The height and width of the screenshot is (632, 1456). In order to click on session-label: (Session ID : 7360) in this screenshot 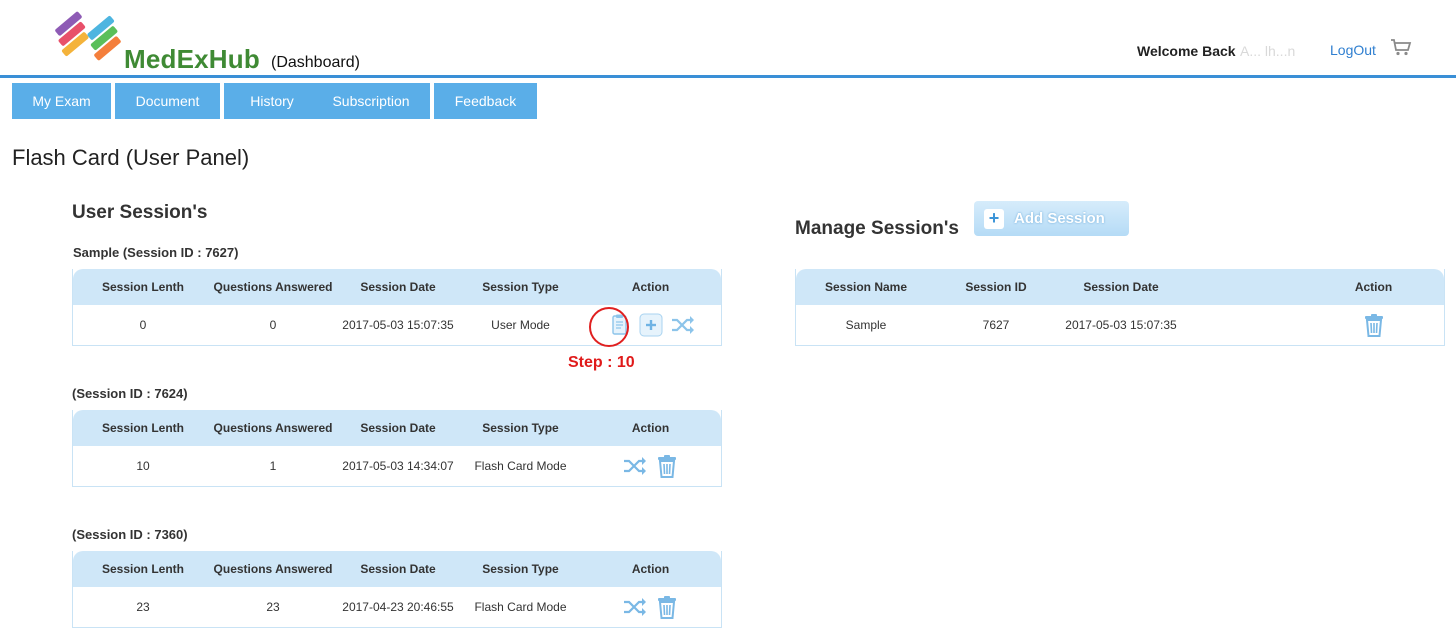, I will do `click(130, 534)`.